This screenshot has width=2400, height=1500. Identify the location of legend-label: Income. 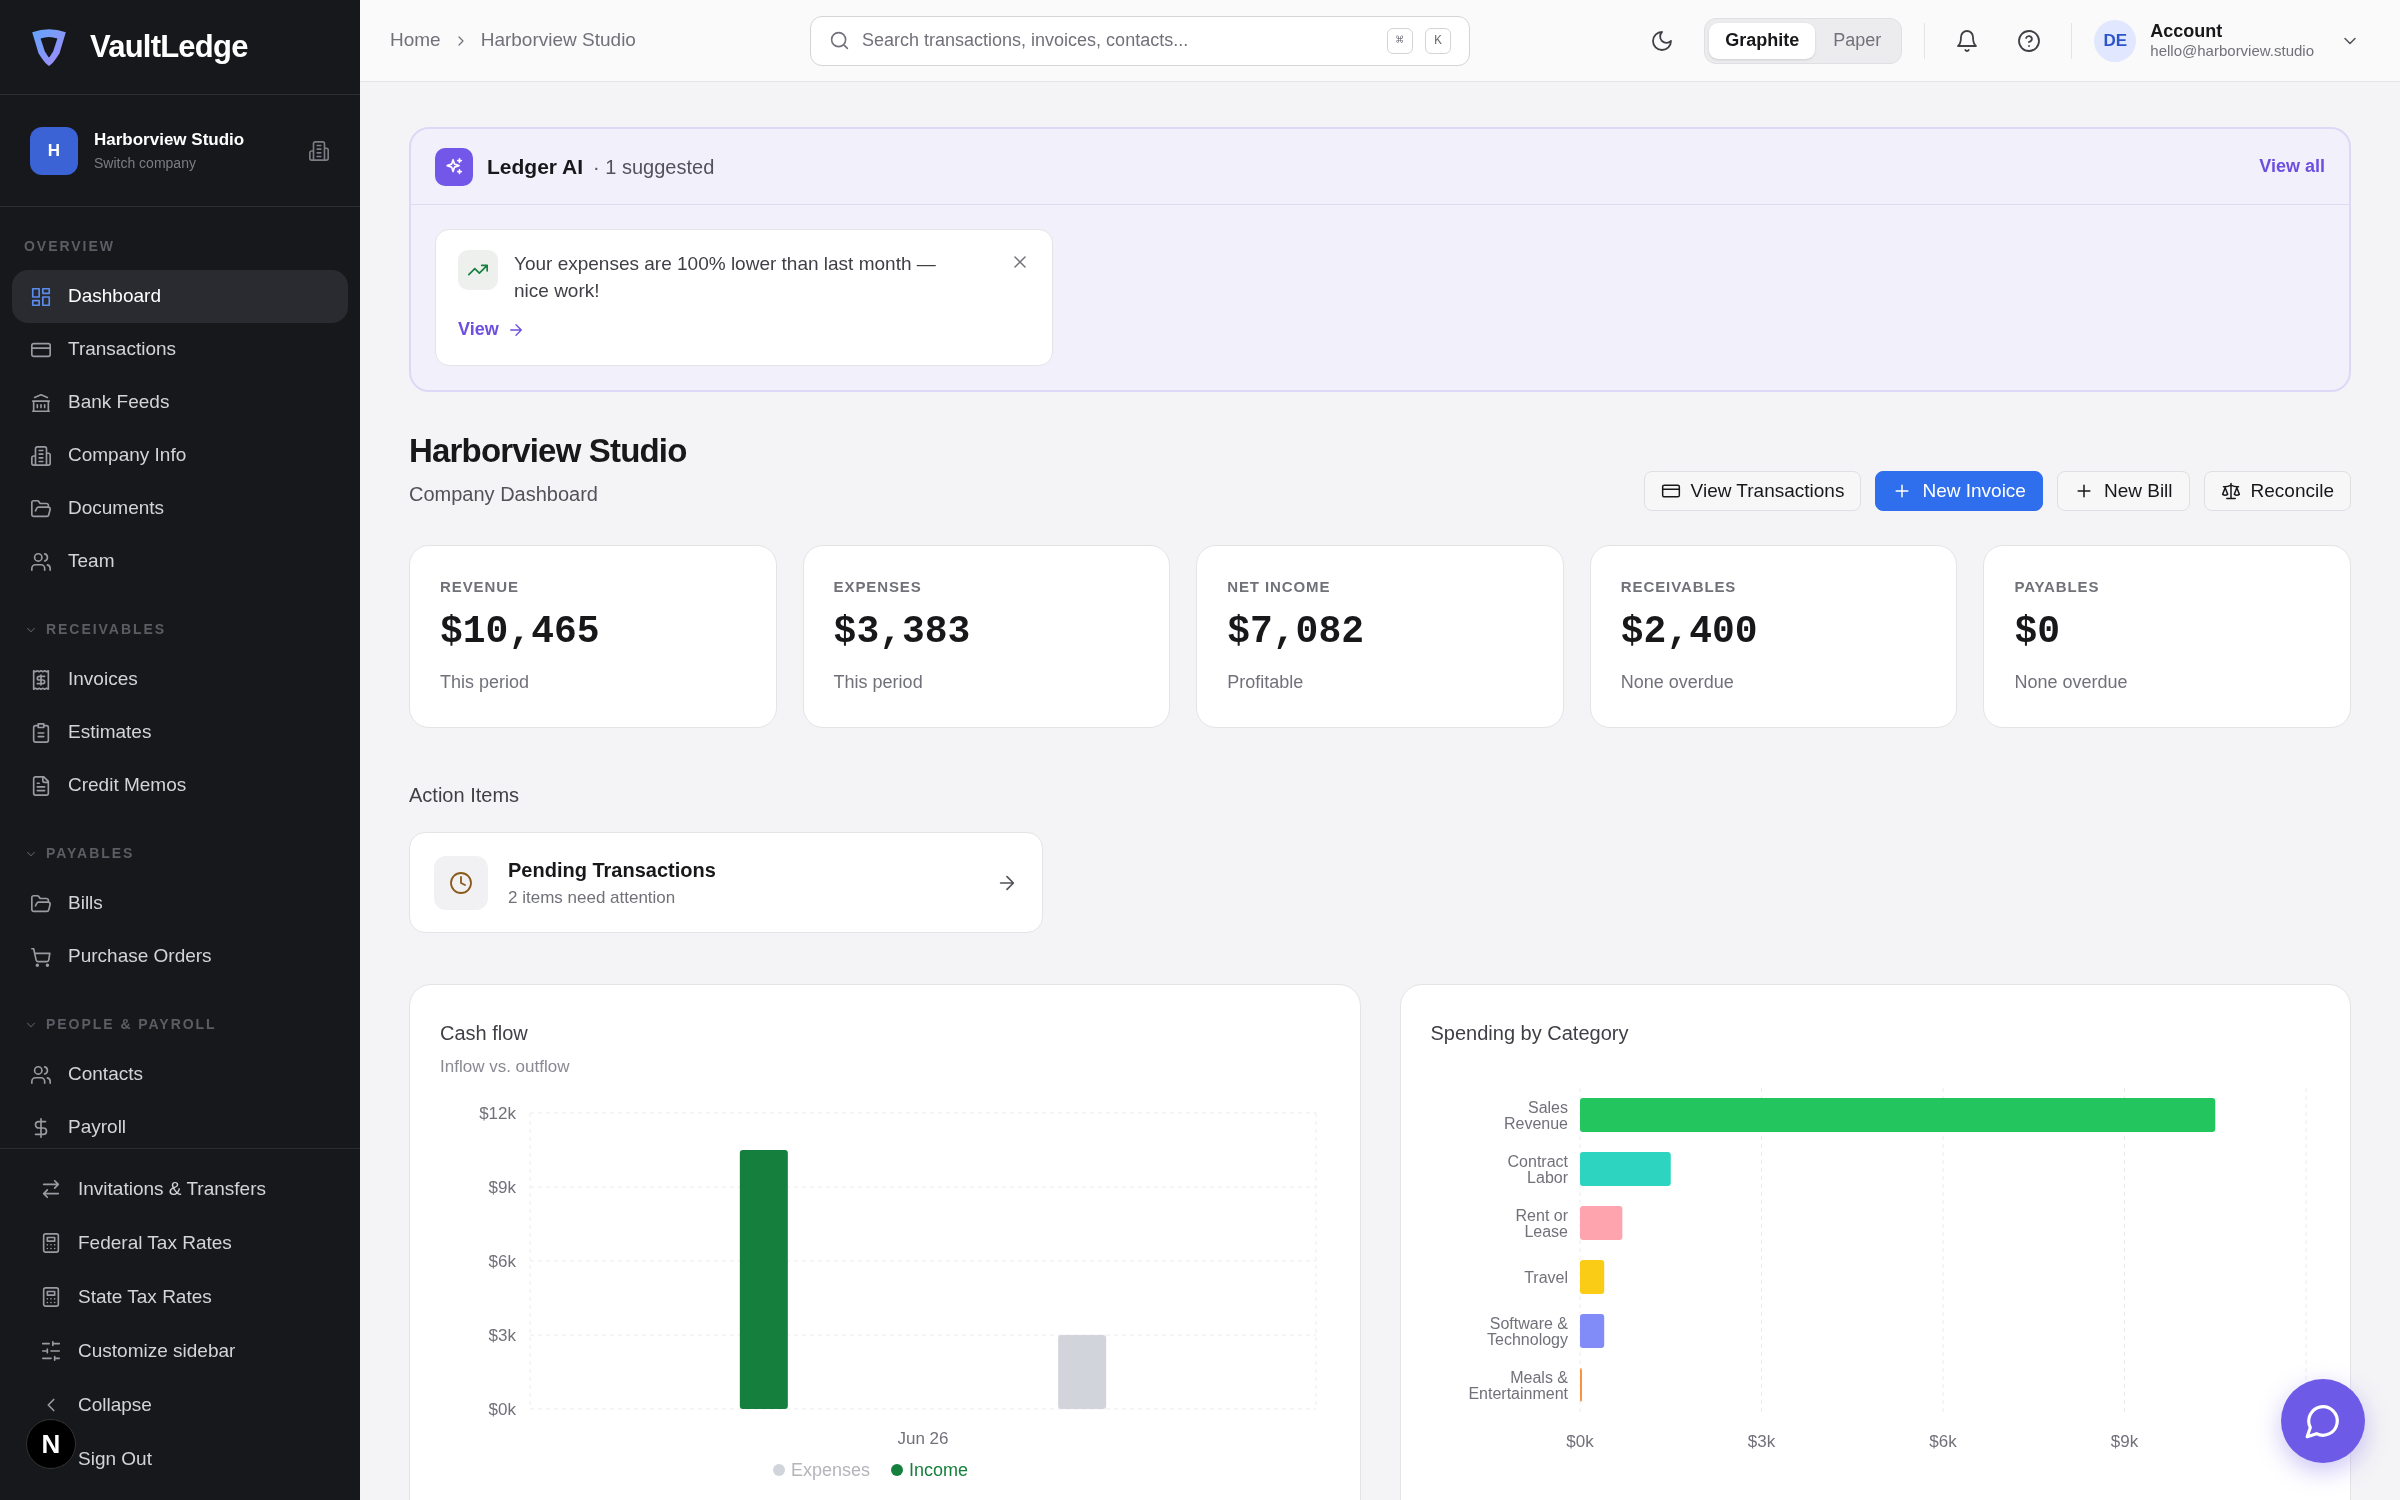
(939, 1469).